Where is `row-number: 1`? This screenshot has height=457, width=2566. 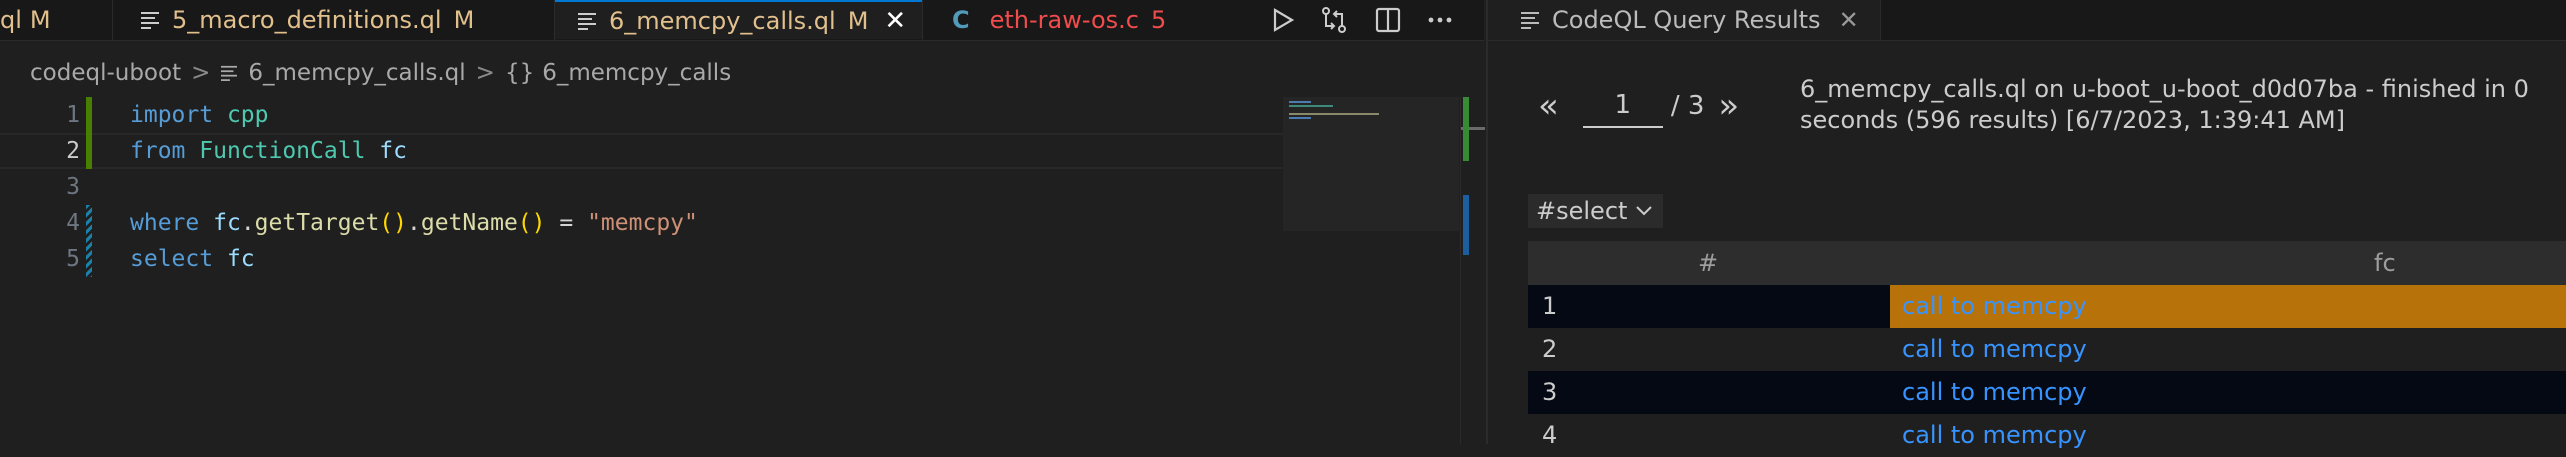
row-number: 1 is located at coordinates (1550, 306).